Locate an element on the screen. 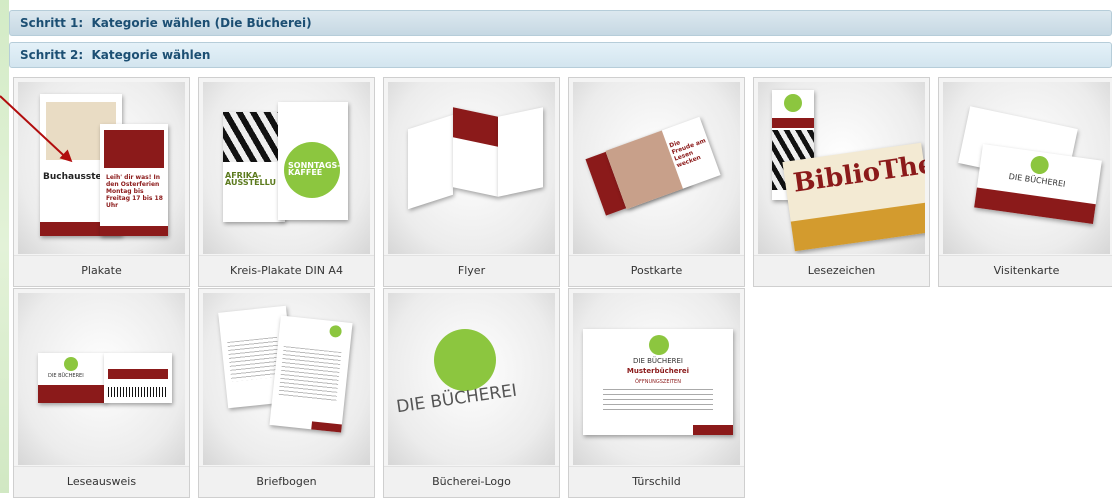 The image size is (1112, 498). flyer-caption: Flyer is located at coordinates (471, 270).